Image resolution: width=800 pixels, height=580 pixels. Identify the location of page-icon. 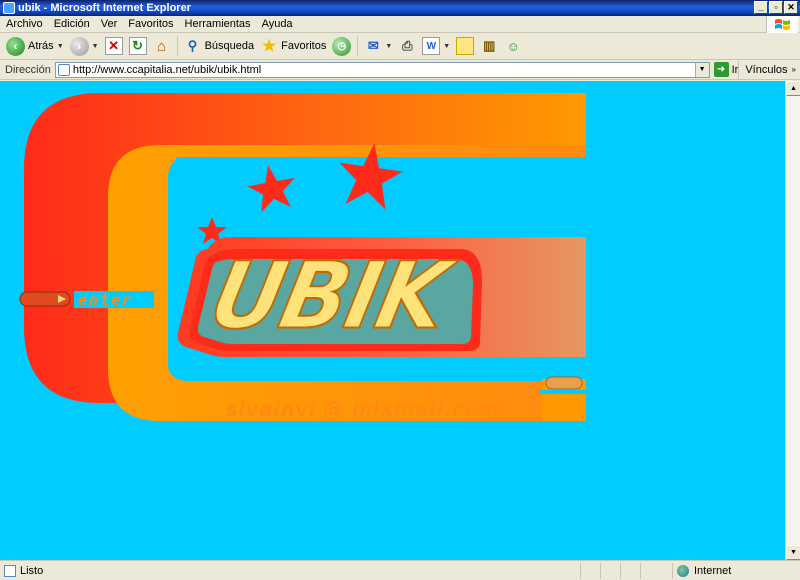
(63, 69).